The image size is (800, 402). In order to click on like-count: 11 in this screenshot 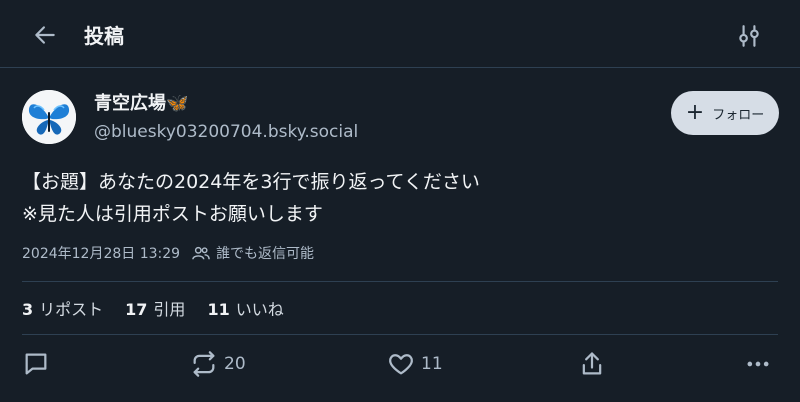, I will do `click(432, 364)`.